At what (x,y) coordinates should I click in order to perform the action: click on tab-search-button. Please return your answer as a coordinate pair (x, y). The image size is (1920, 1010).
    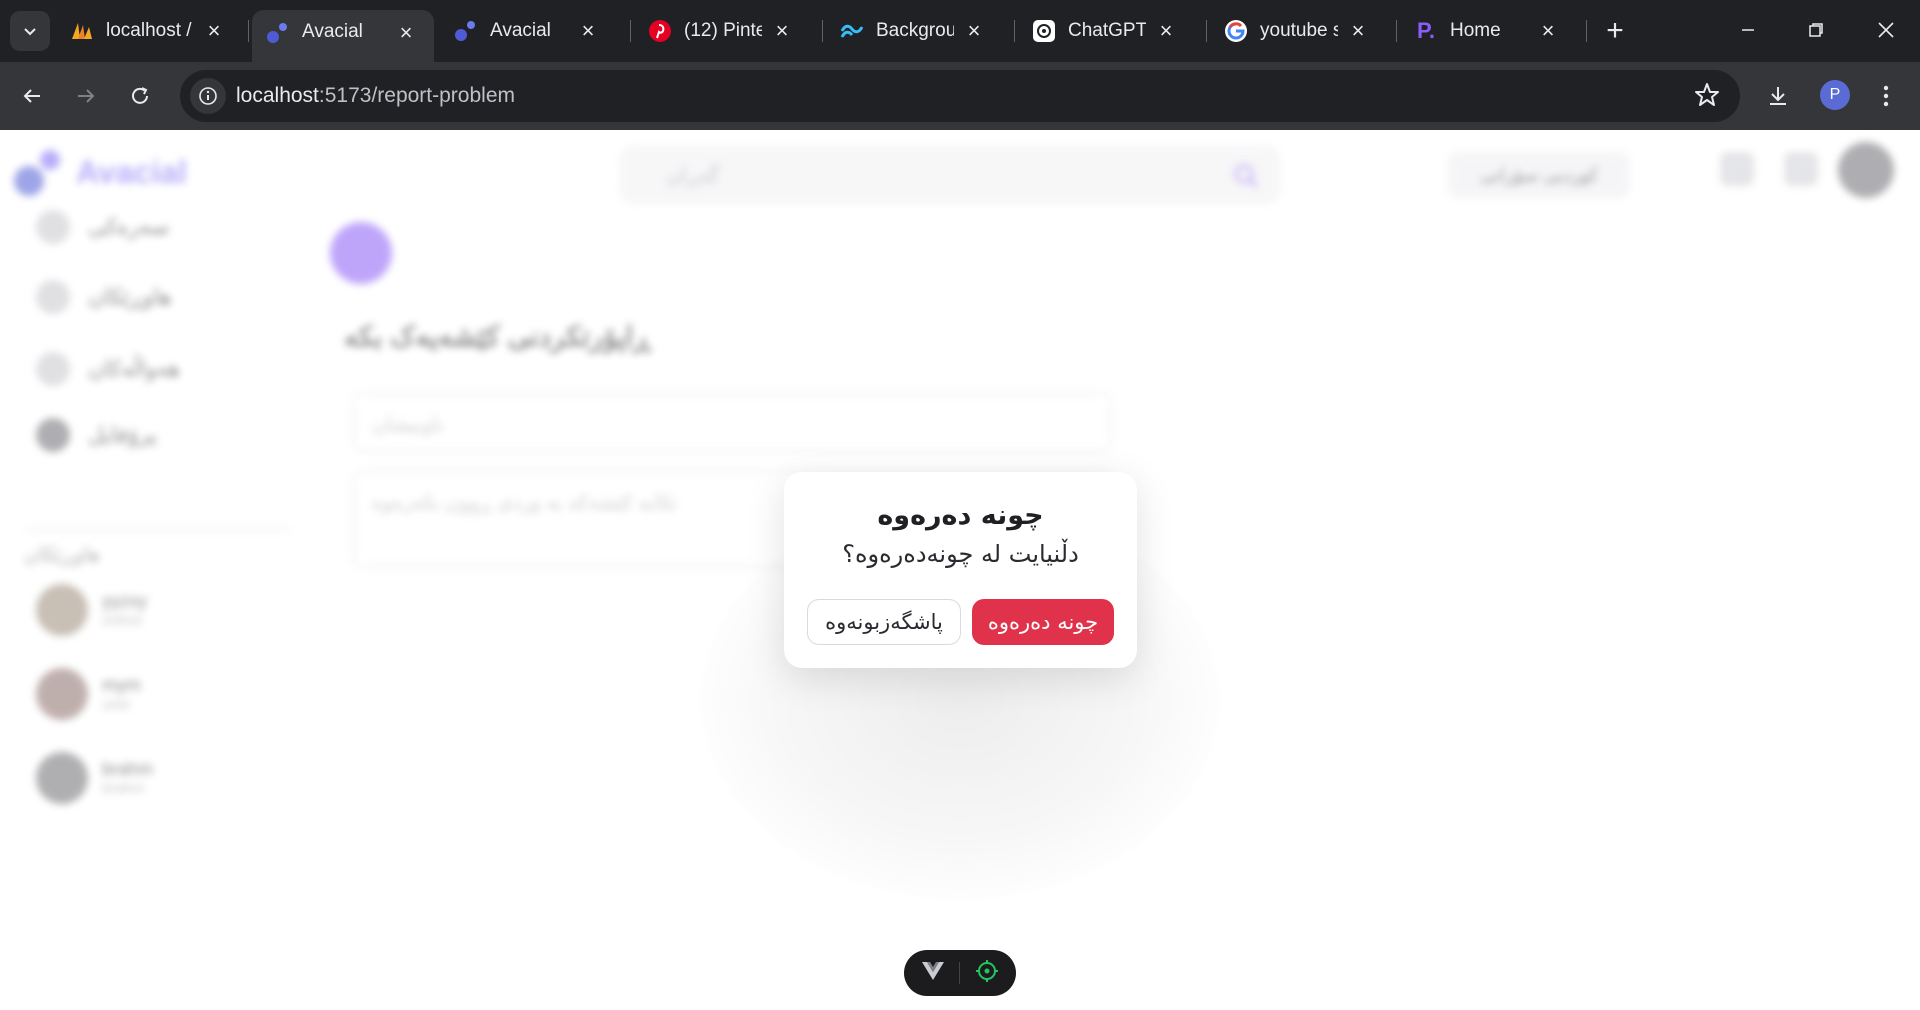
    Looking at the image, I should click on (30, 31).